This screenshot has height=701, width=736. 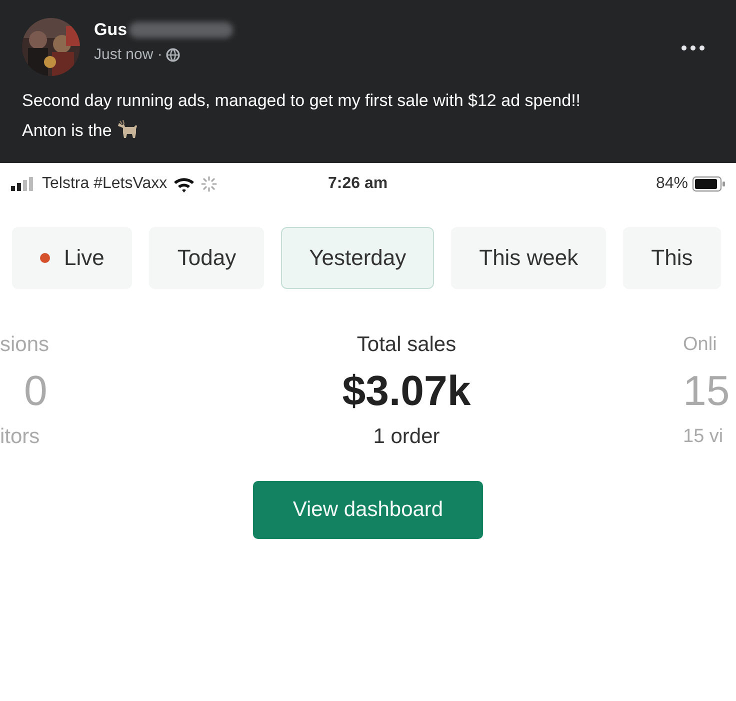 I want to click on metric-label: sions, so click(x=25, y=345).